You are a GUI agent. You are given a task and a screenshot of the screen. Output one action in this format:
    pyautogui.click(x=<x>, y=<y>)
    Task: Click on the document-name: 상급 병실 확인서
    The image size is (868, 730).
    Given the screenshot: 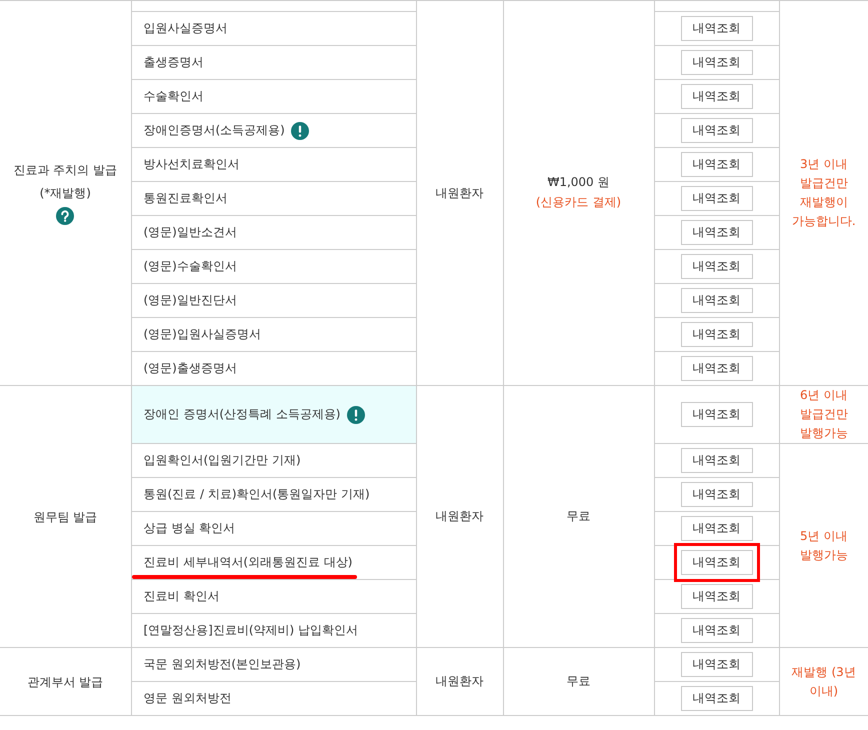 What is the action you would take?
    pyautogui.click(x=190, y=528)
    